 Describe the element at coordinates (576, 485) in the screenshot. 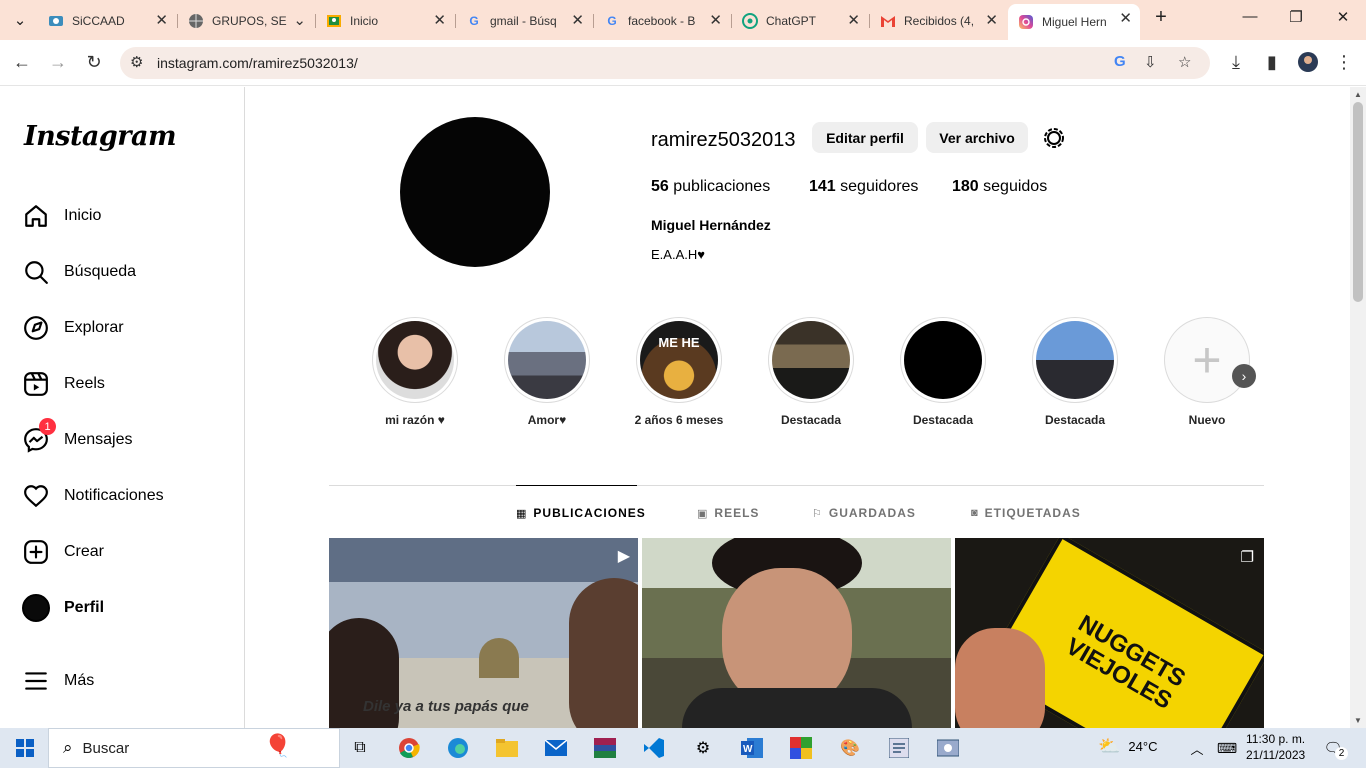

I see `active-tab-indicator` at that location.